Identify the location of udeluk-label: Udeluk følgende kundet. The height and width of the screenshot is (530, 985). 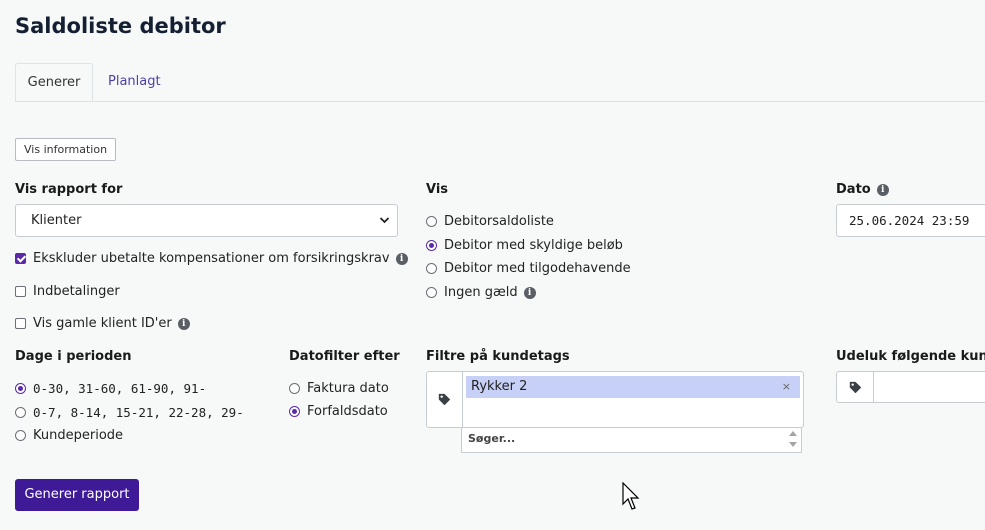
(910, 356).